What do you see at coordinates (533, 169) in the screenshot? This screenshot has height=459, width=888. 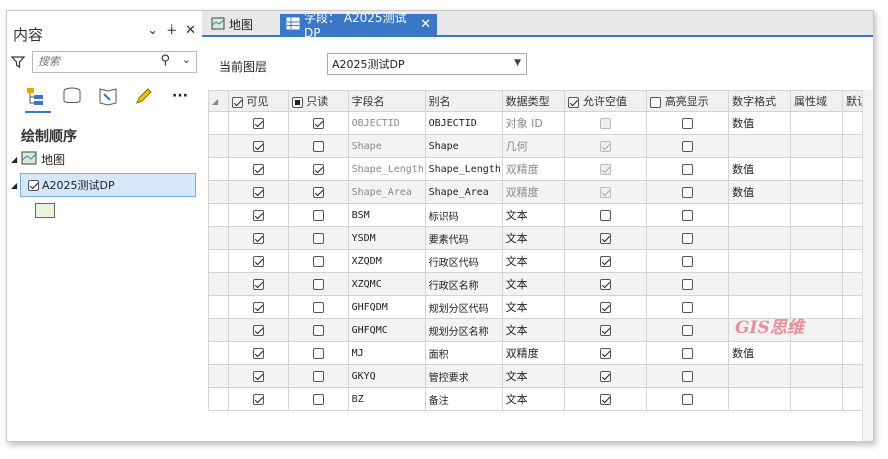 I see `data-type-cell: 双精度` at bounding box center [533, 169].